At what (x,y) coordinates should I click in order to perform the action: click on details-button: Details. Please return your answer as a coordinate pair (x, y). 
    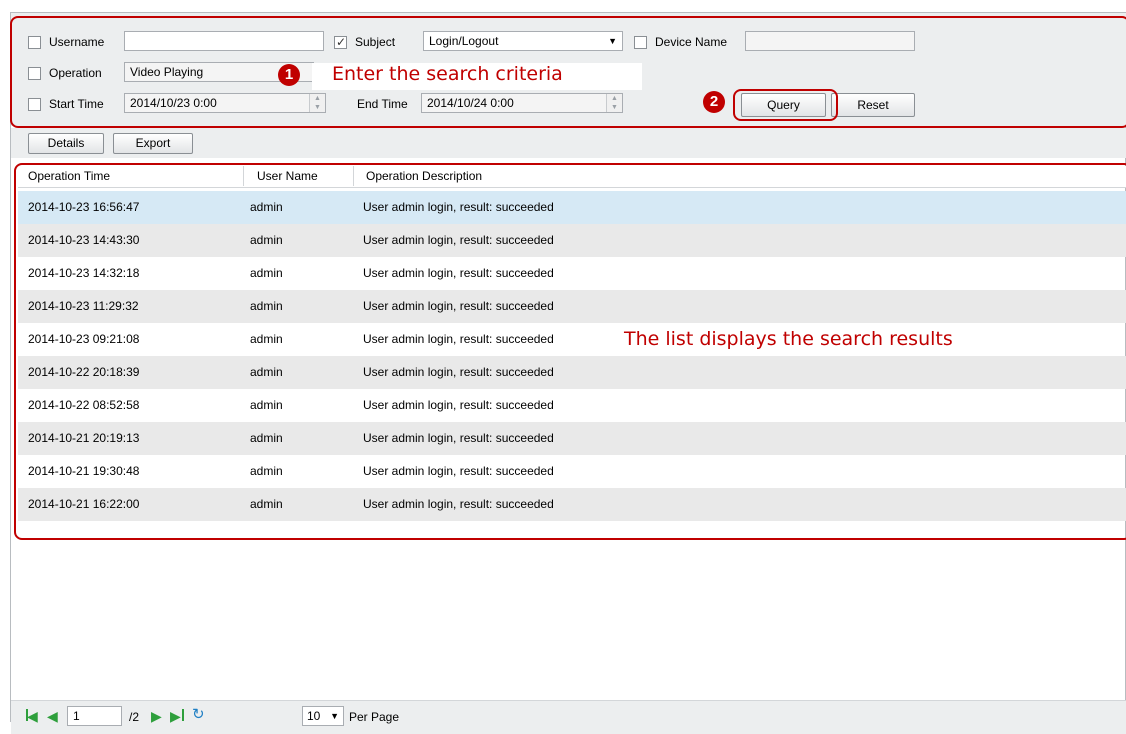
    Looking at the image, I should click on (66, 143).